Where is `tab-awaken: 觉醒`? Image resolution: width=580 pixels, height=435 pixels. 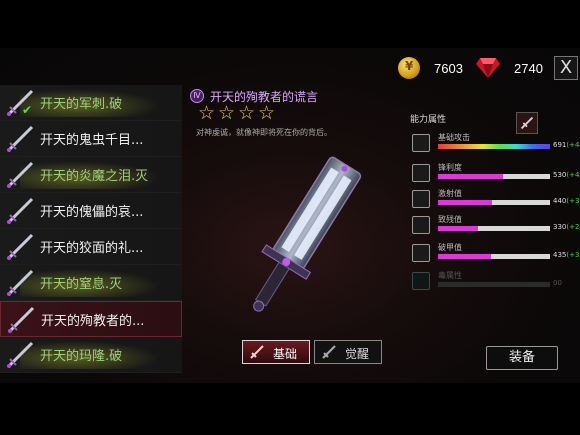
tab-awaken: 觉醒 is located at coordinates (348, 352).